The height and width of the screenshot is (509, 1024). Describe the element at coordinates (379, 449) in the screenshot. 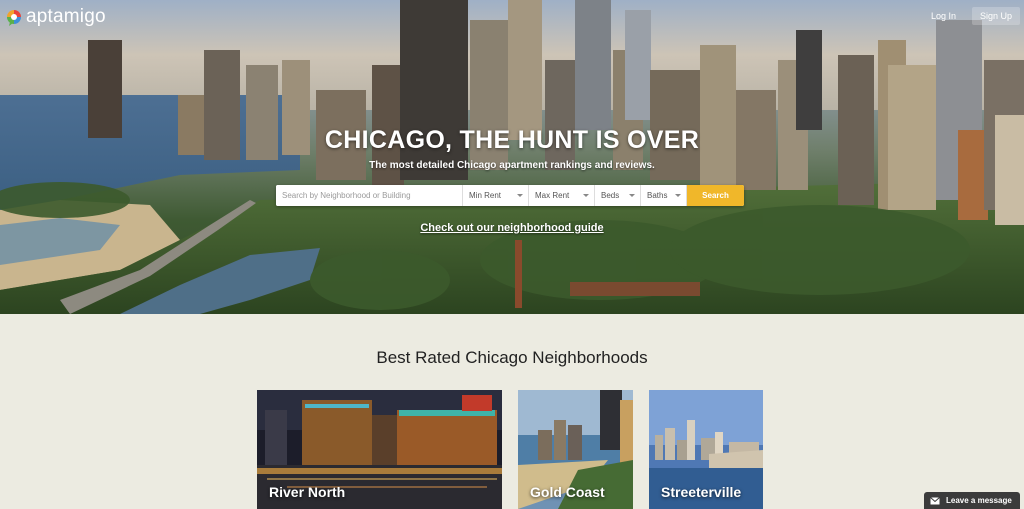

I see `neighborhood-card-river-north: River North` at that location.